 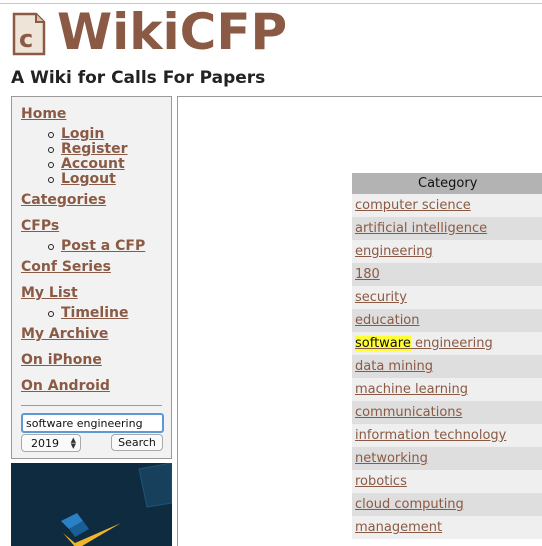 What do you see at coordinates (65, 386) in the screenshot?
I see `nav-on-android: On Android` at bounding box center [65, 386].